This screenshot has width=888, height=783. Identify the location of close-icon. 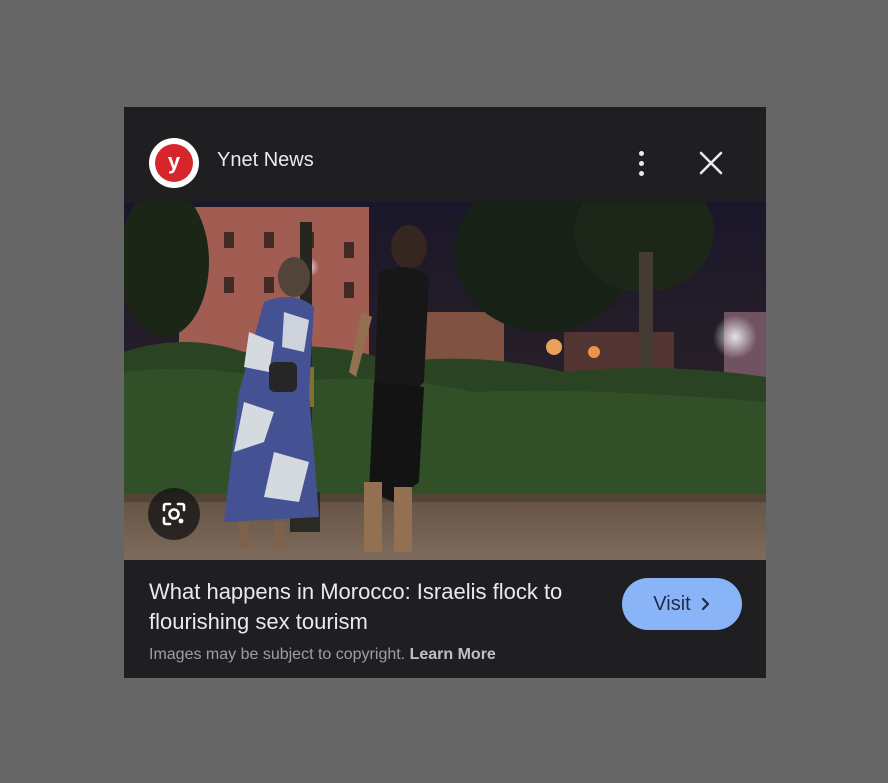
(711, 163).